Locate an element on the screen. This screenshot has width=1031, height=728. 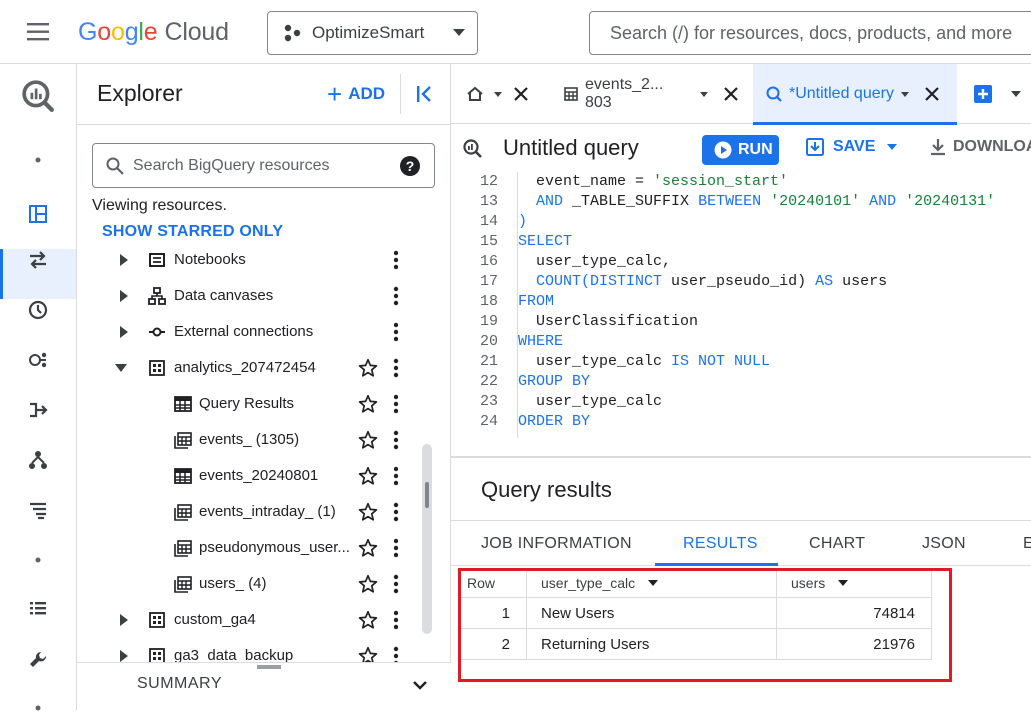
download-label: DOWNLOAD is located at coordinates (992, 146).